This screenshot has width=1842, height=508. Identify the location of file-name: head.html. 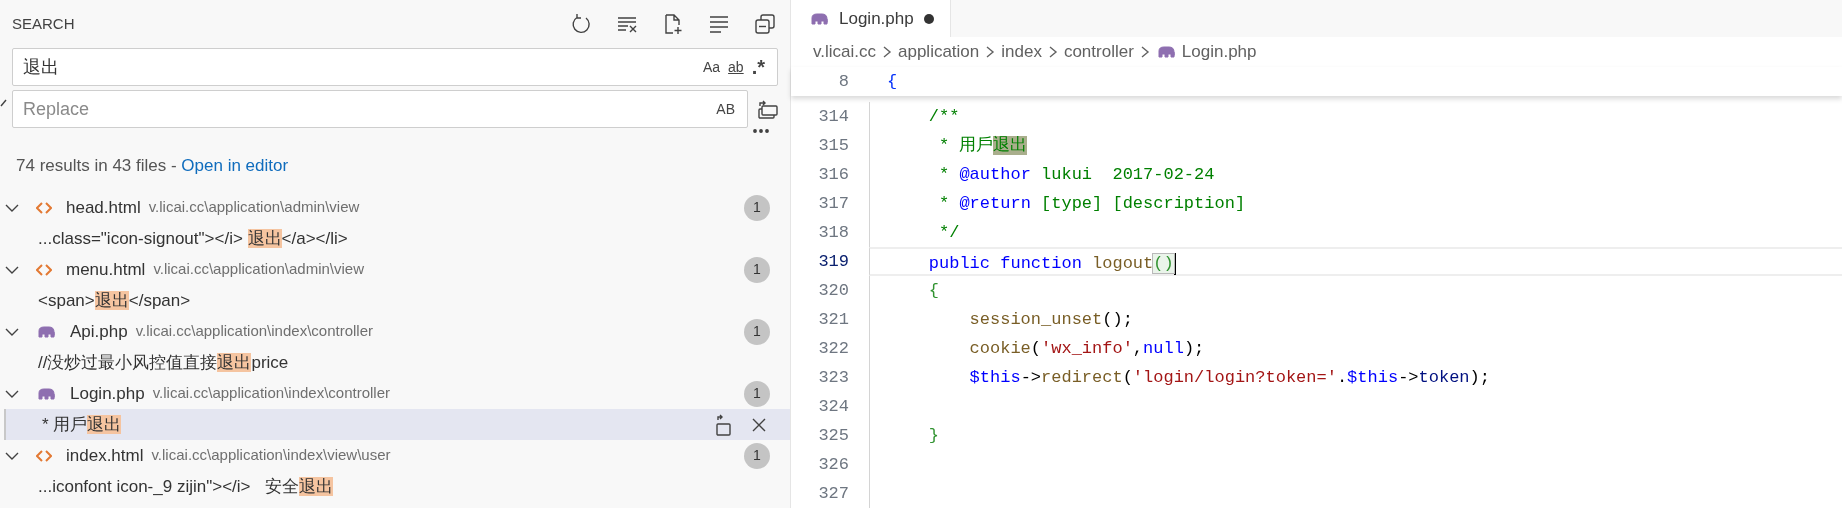
(103, 207).